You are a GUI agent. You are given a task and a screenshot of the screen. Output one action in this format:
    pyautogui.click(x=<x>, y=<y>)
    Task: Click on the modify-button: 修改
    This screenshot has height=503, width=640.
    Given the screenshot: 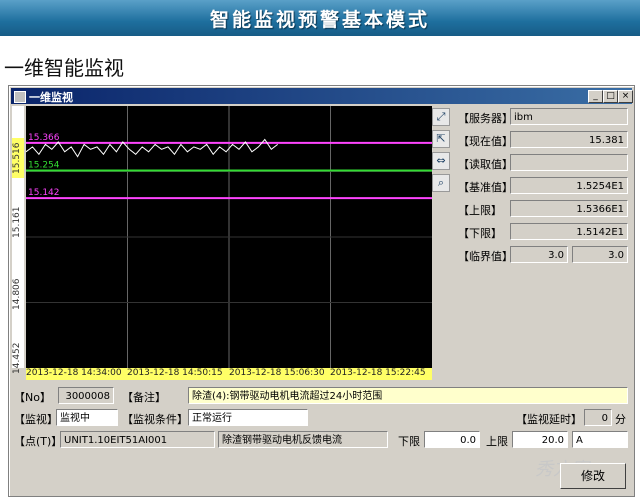 What is the action you would take?
    pyautogui.click(x=593, y=476)
    